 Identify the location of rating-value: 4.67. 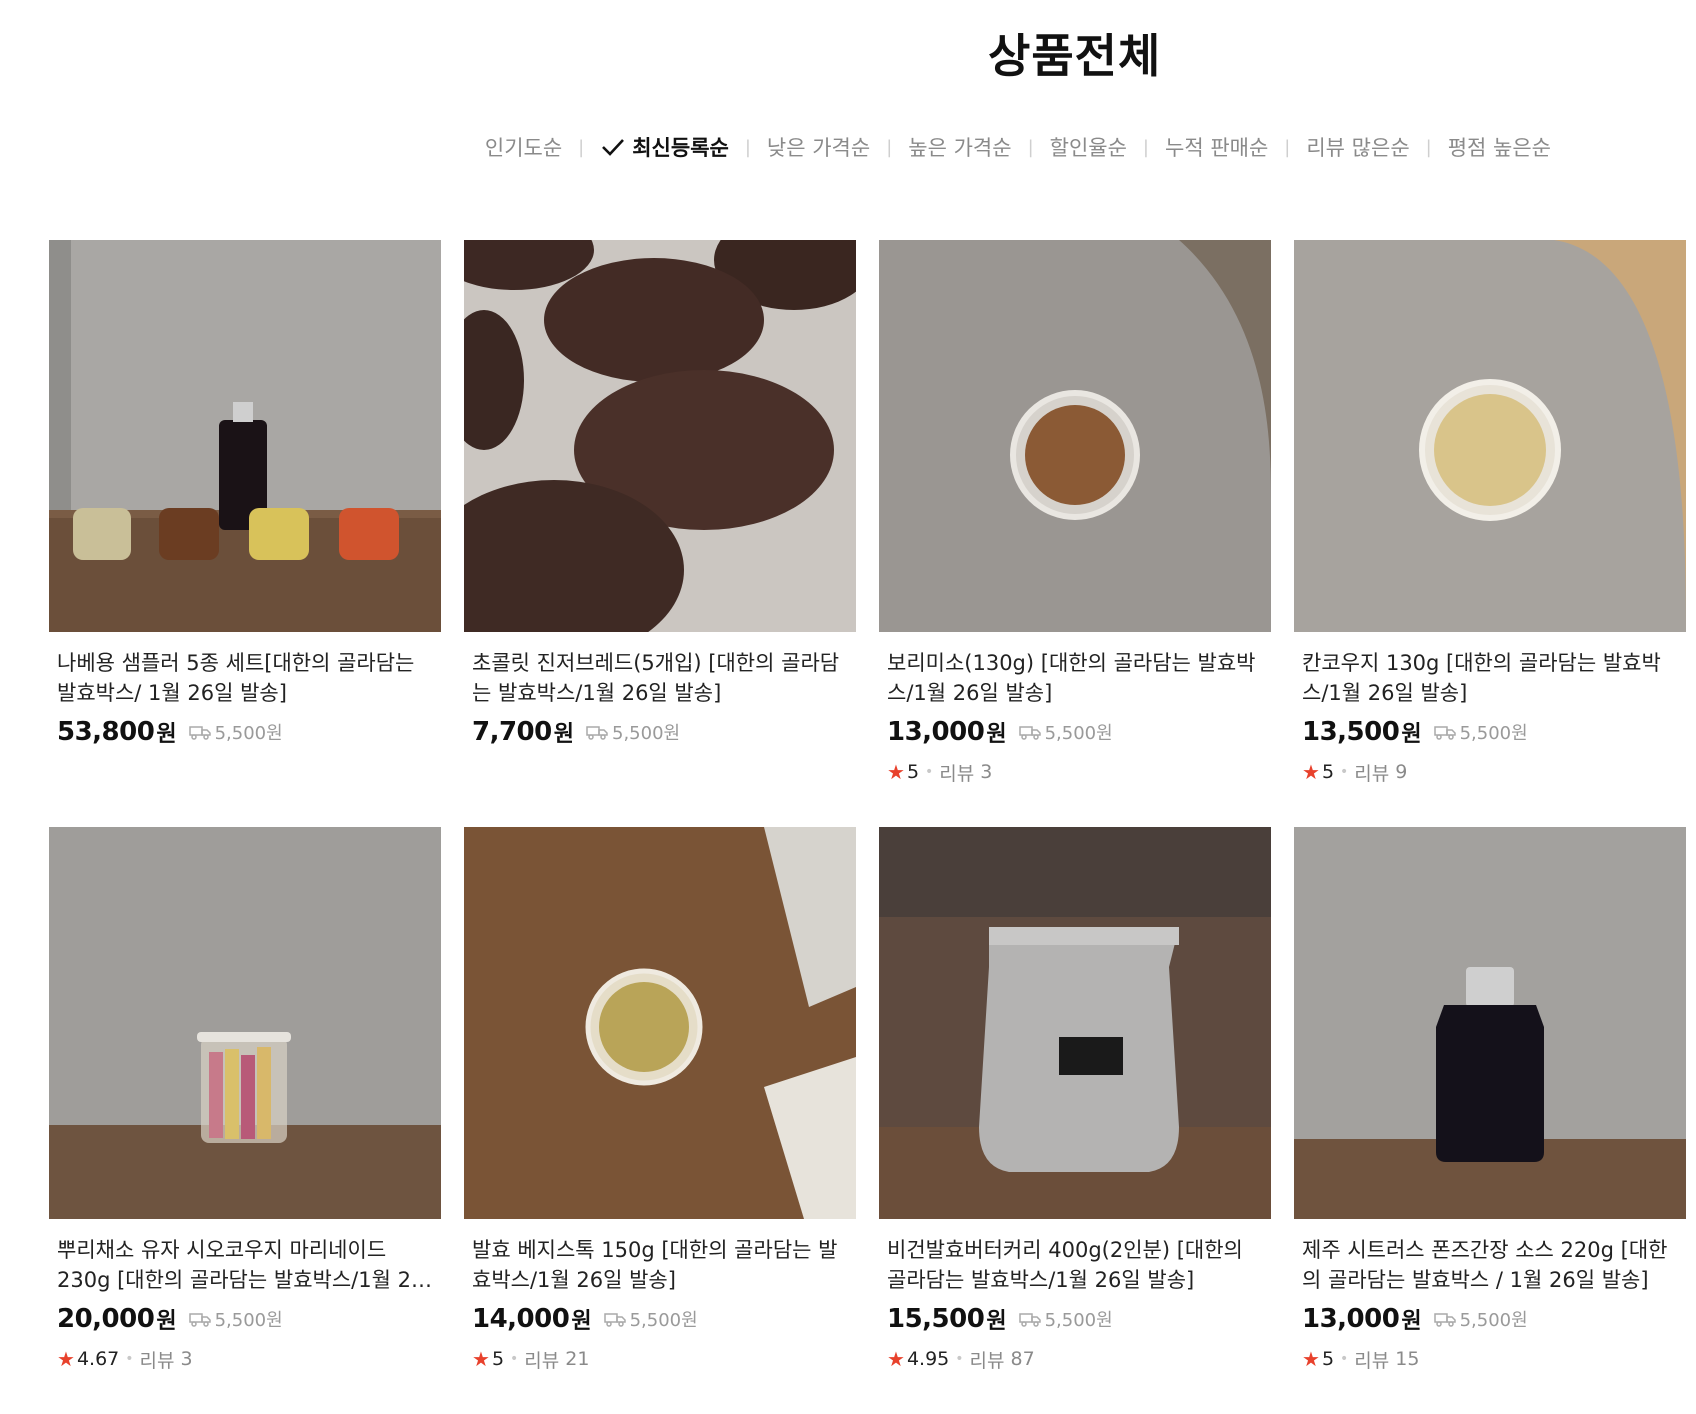
(98, 1359).